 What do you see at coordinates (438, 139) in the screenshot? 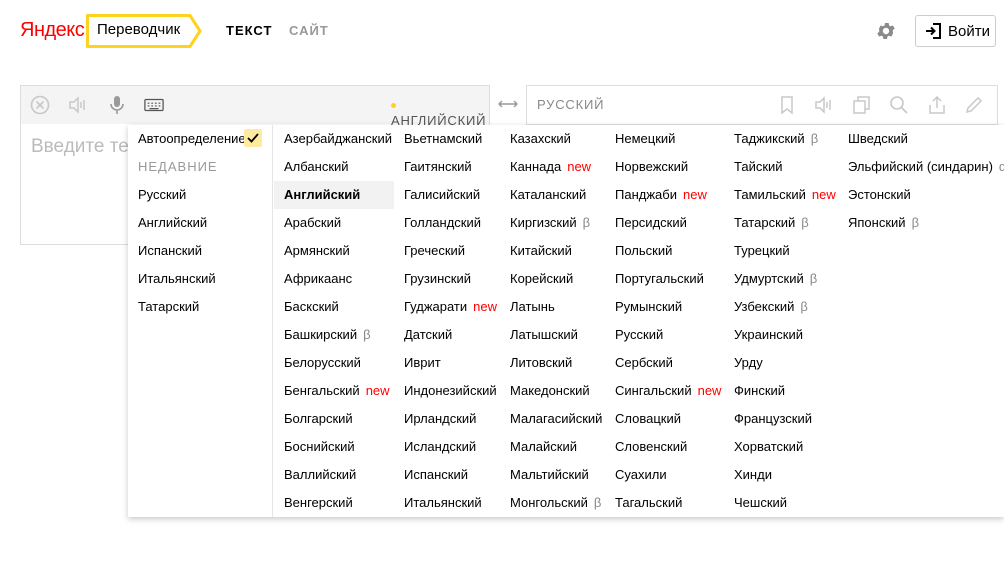
I see `language-option: Вьетнамский` at bounding box center [438, 139].